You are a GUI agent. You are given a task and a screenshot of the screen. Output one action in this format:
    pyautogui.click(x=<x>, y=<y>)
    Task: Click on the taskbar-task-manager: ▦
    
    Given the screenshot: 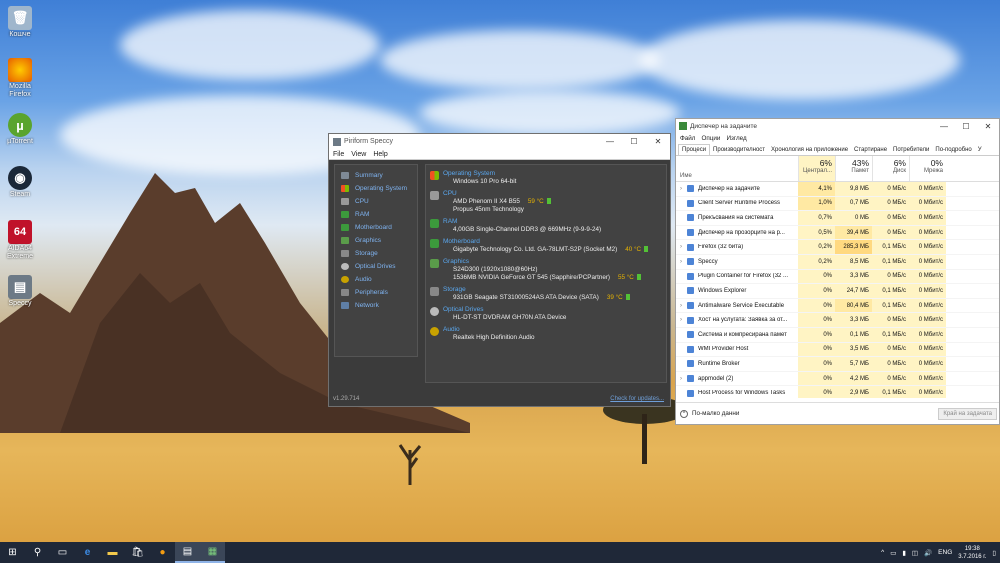 What is the action you would take?
    pyautogui.click(x=212, y=552)
    